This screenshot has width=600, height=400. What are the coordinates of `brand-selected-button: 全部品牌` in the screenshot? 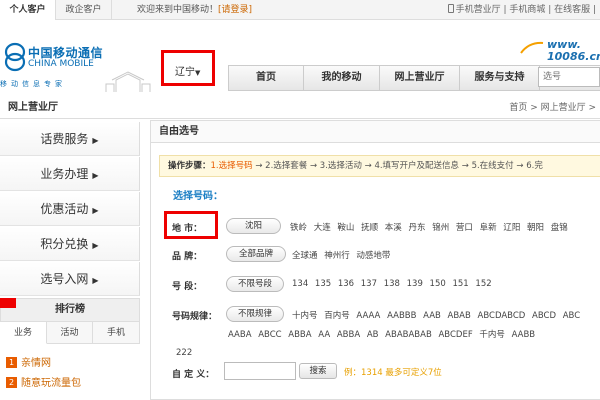 It's located at (256, 254).